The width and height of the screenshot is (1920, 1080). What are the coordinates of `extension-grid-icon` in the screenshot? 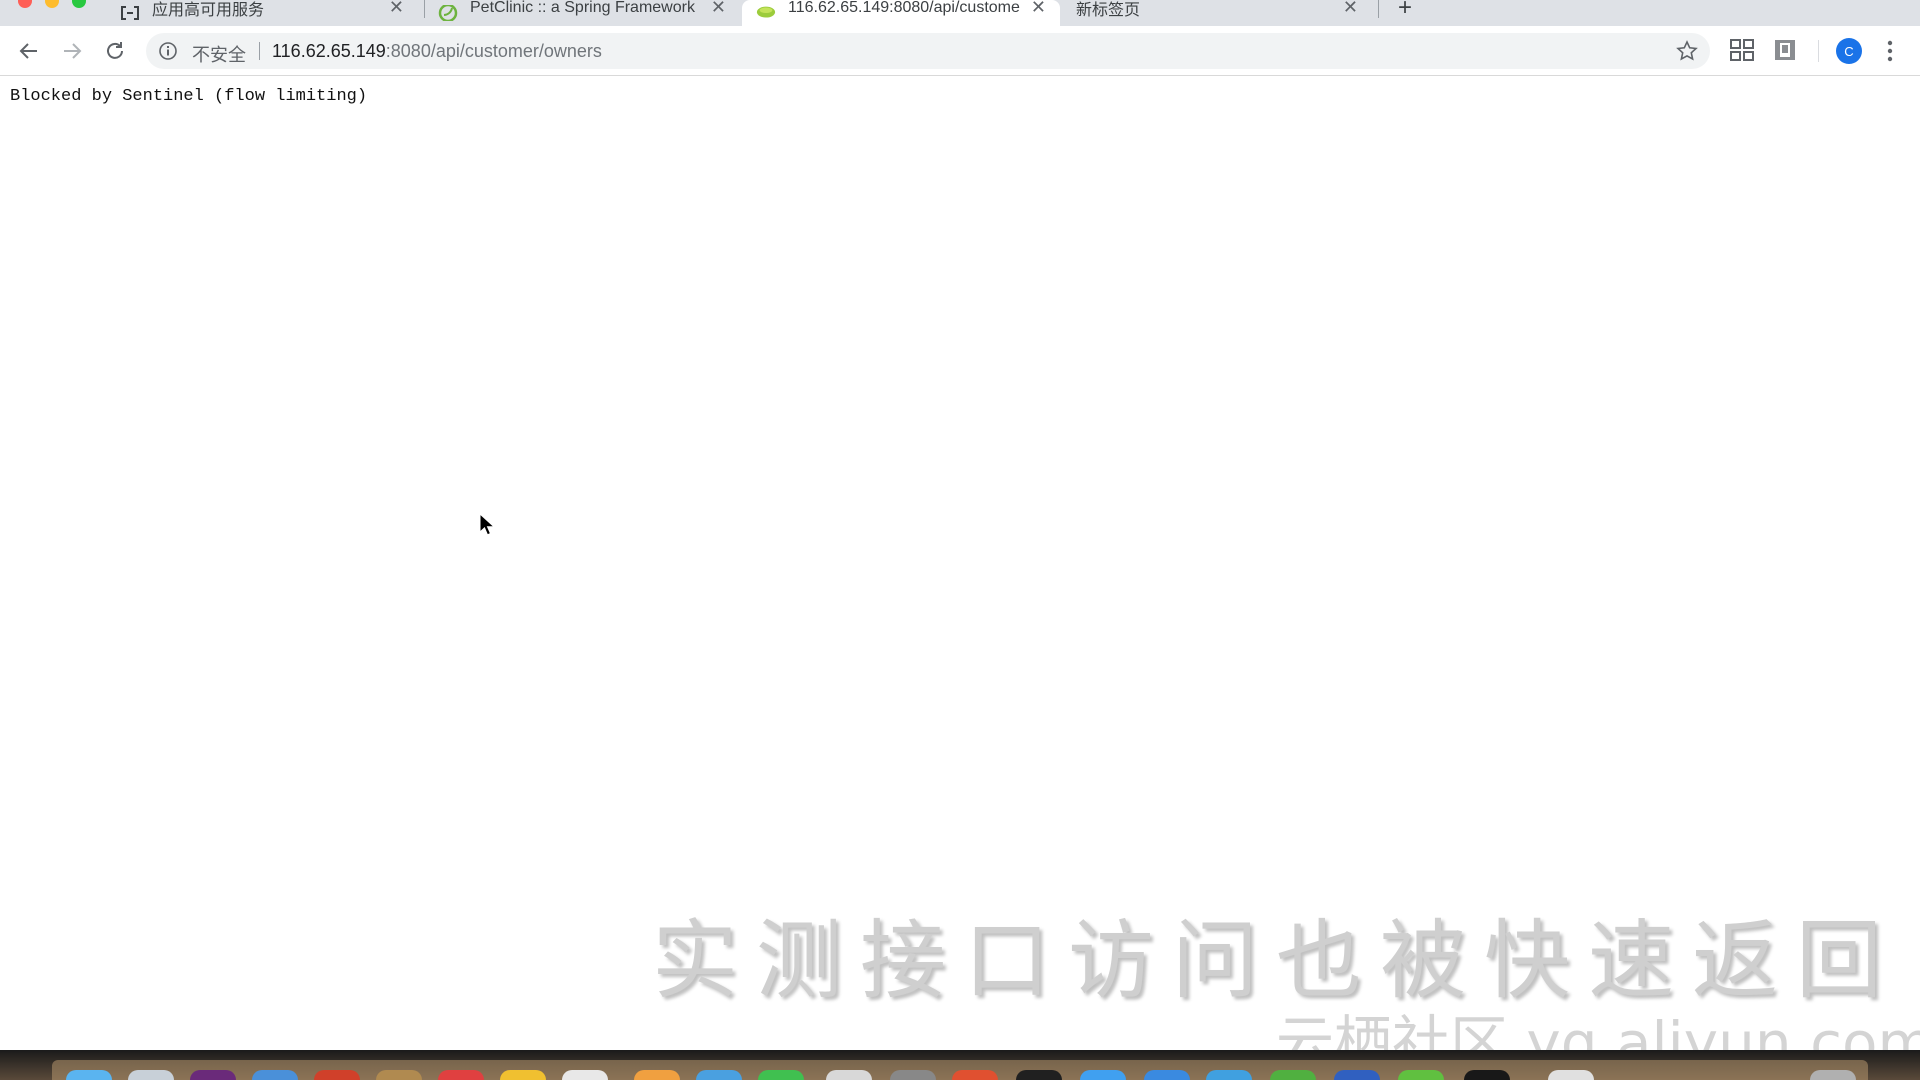 It's located at (1742, 52).